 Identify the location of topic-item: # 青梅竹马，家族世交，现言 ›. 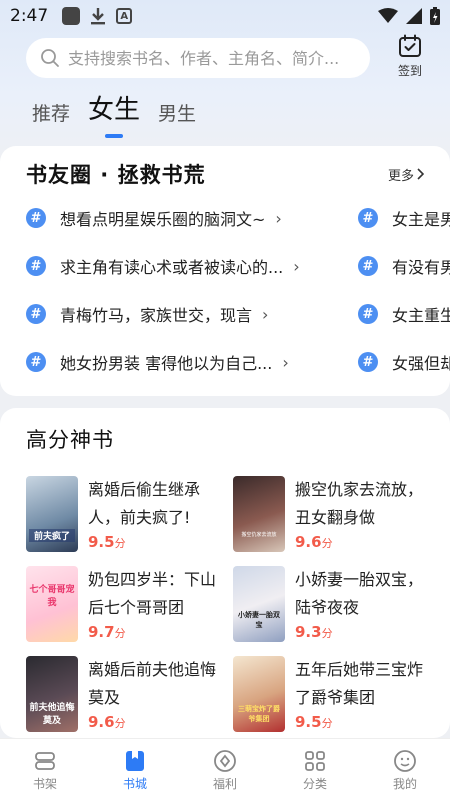
(147, 314).